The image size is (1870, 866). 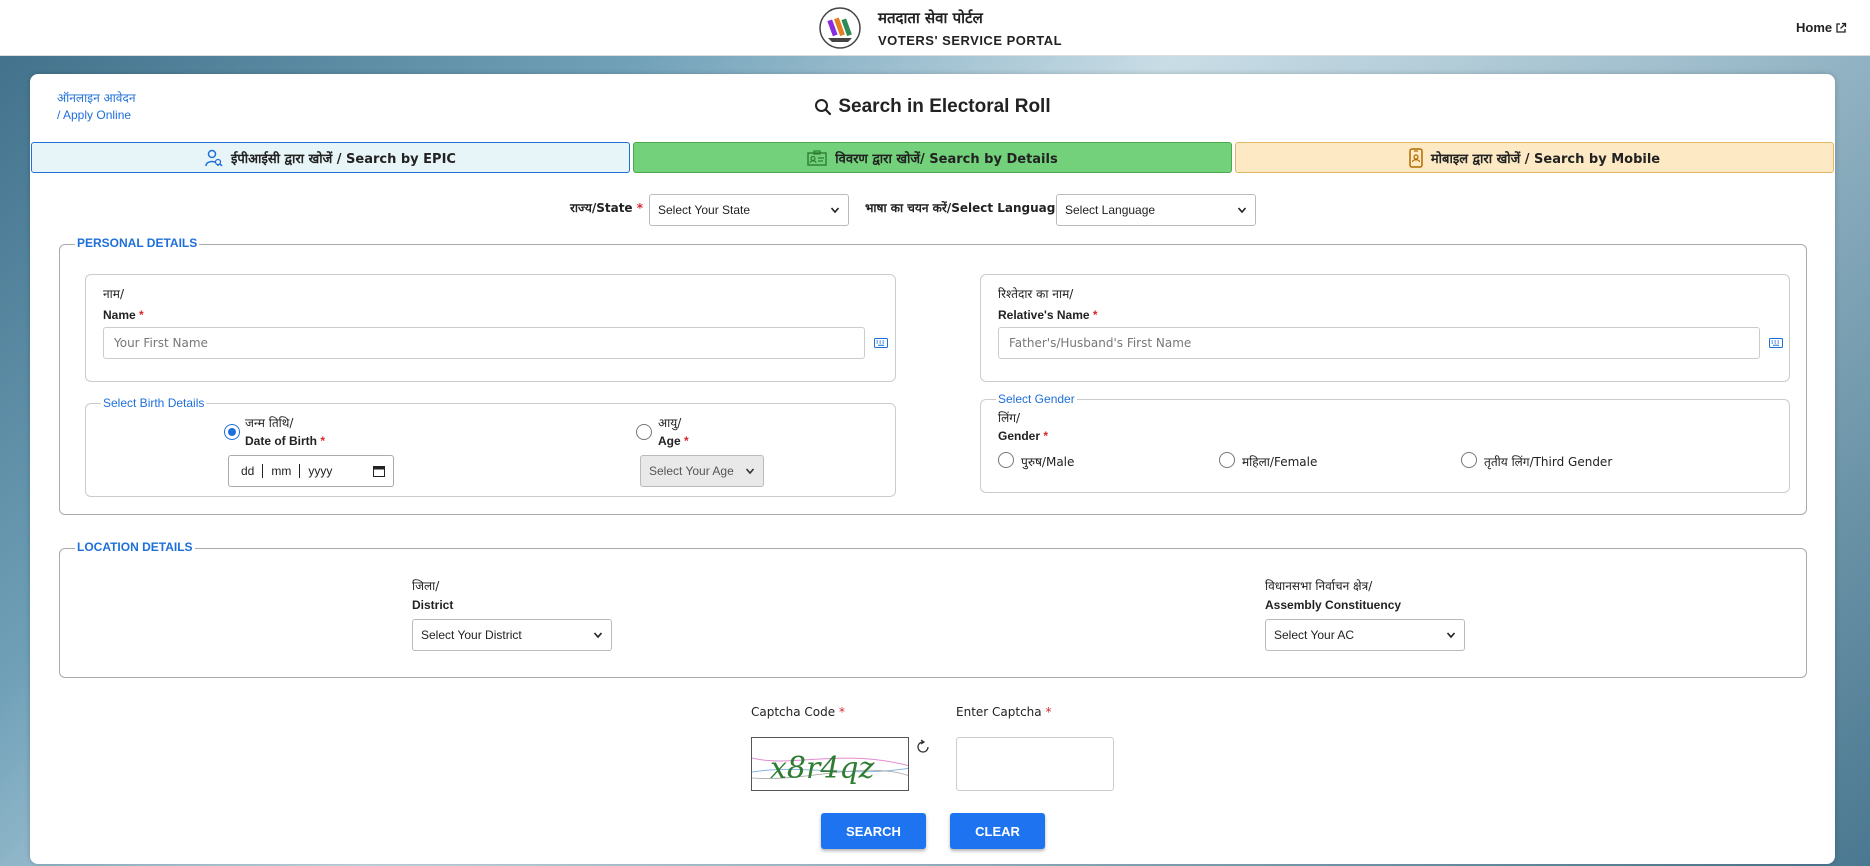 What do you see at coordinates (999, 712) in the screenshot?
I see `enter-captcha-label-text: Enter Captcha` at bounding box center [999, 712].